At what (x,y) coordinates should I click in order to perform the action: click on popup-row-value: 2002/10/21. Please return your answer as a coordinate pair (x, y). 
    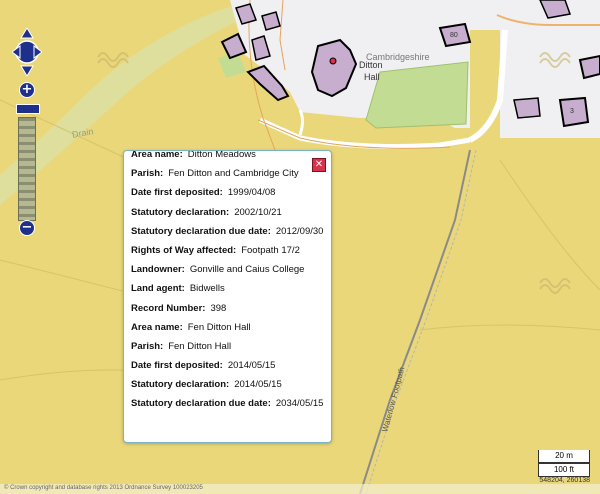
    Looking at the image, I should click on (258, 212).